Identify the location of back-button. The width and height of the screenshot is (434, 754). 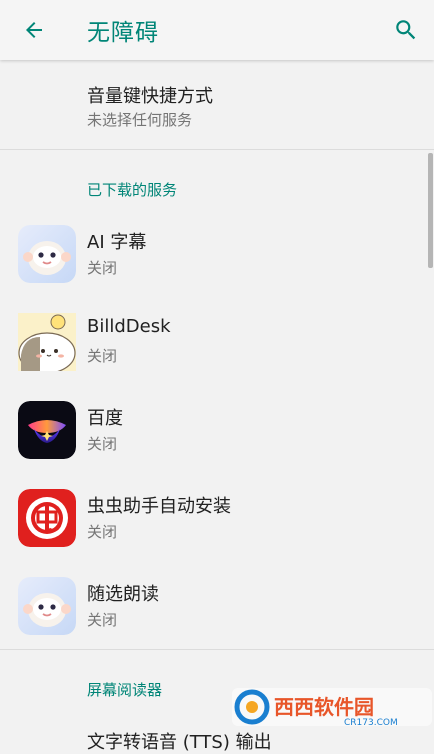
(34, 30).